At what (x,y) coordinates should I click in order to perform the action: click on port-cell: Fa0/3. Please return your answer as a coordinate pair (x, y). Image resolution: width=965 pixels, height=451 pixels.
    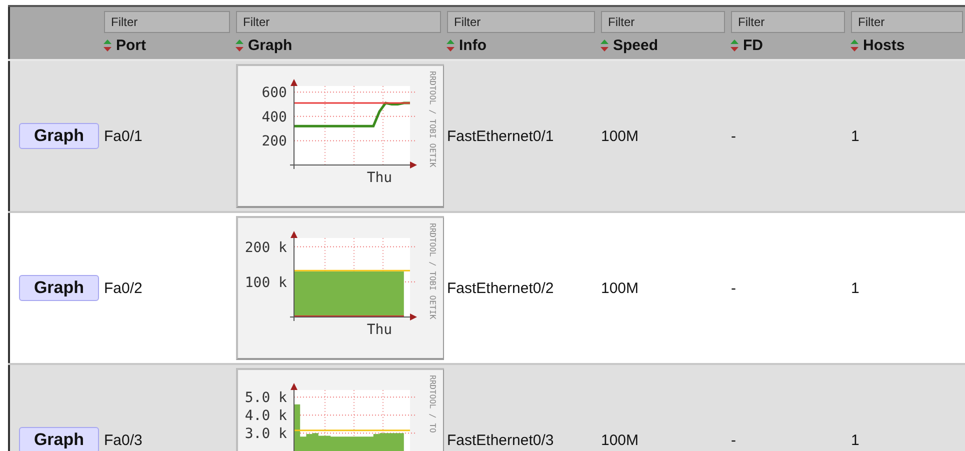
    Looking at the image, I should click on (123, 440).